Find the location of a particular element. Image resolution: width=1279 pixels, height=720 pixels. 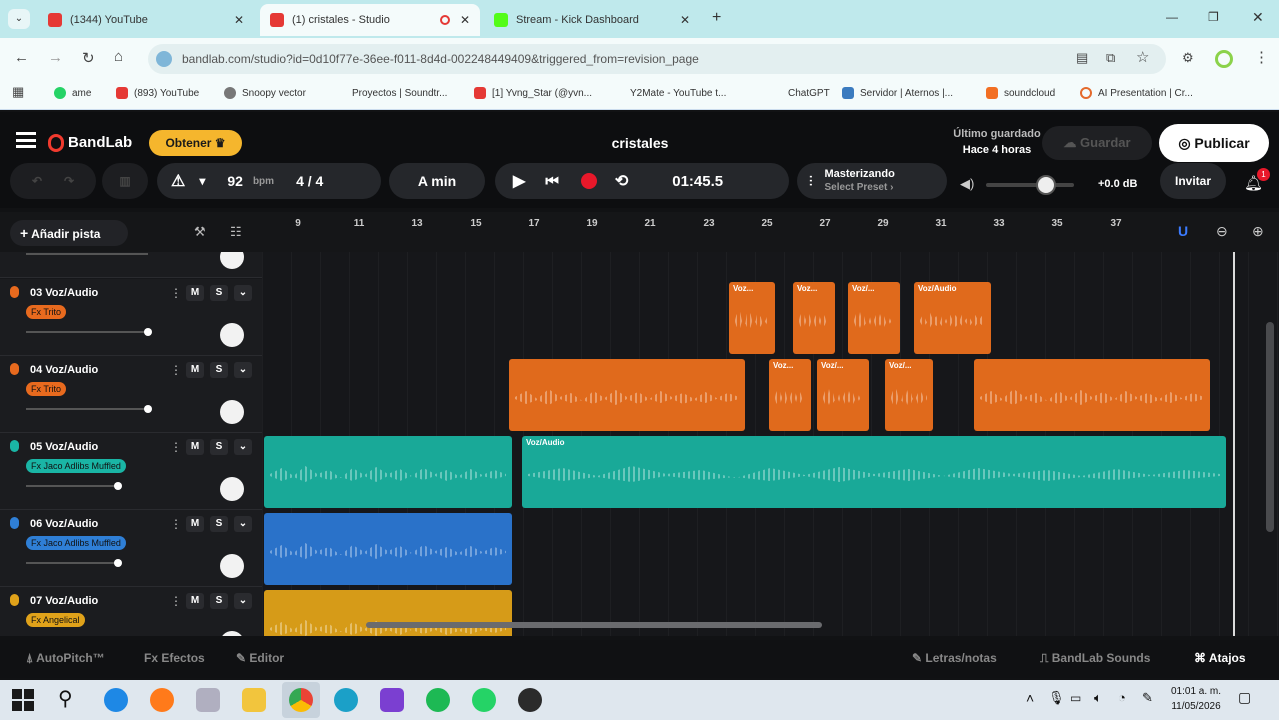

bar-number: 11 is located at coordinates (359, 223).